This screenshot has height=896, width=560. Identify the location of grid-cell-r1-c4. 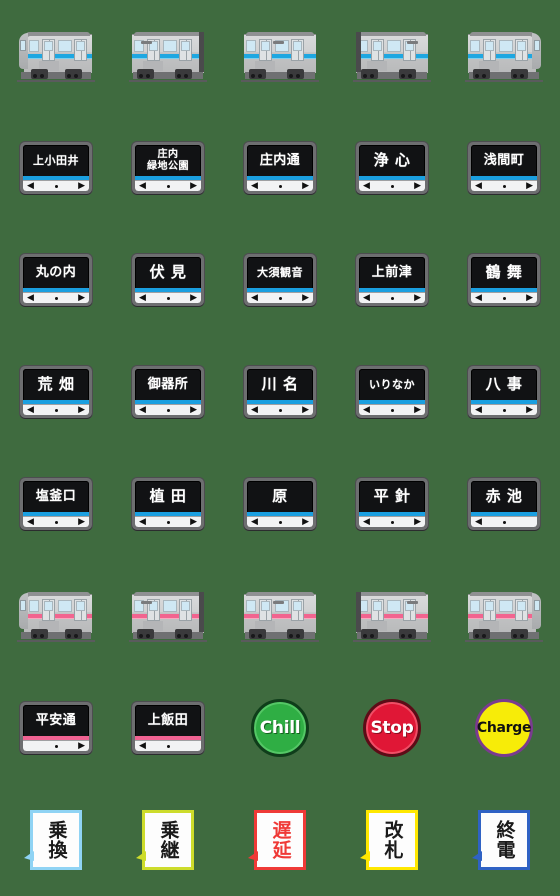
(392, 56).